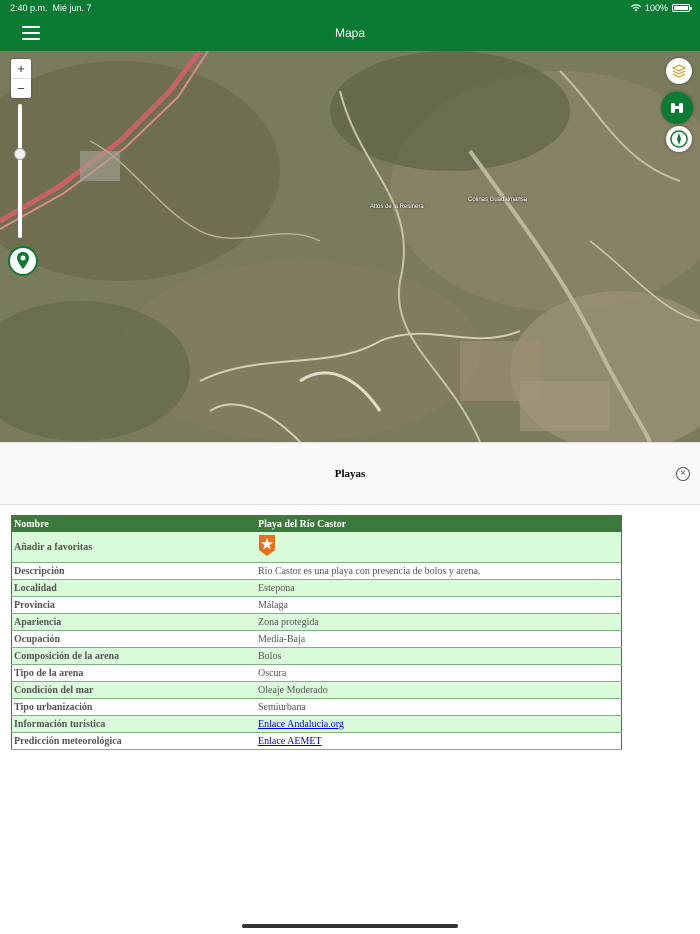 This screenshot has height=934, width=700. I want to click on compass-icon, so click(679, 139).